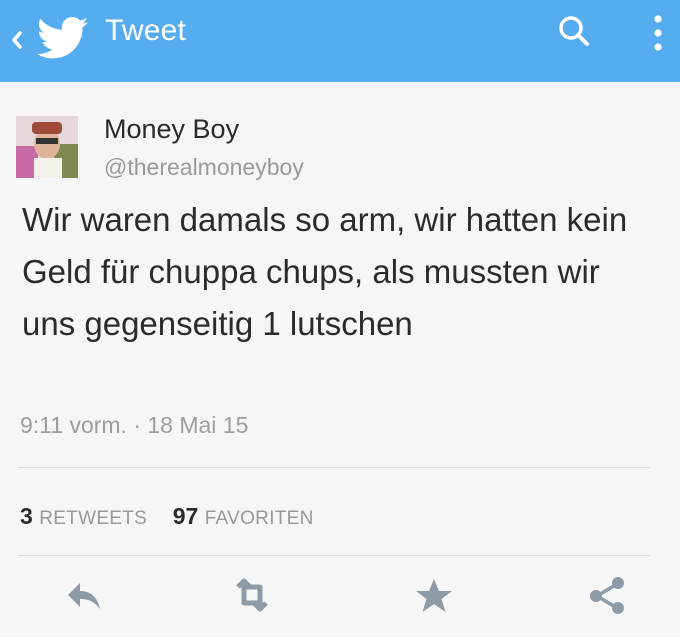  Describe the element at coordinates (93, 518) in the screenshot. I see `retweets-label: RETWEETS` at that location.